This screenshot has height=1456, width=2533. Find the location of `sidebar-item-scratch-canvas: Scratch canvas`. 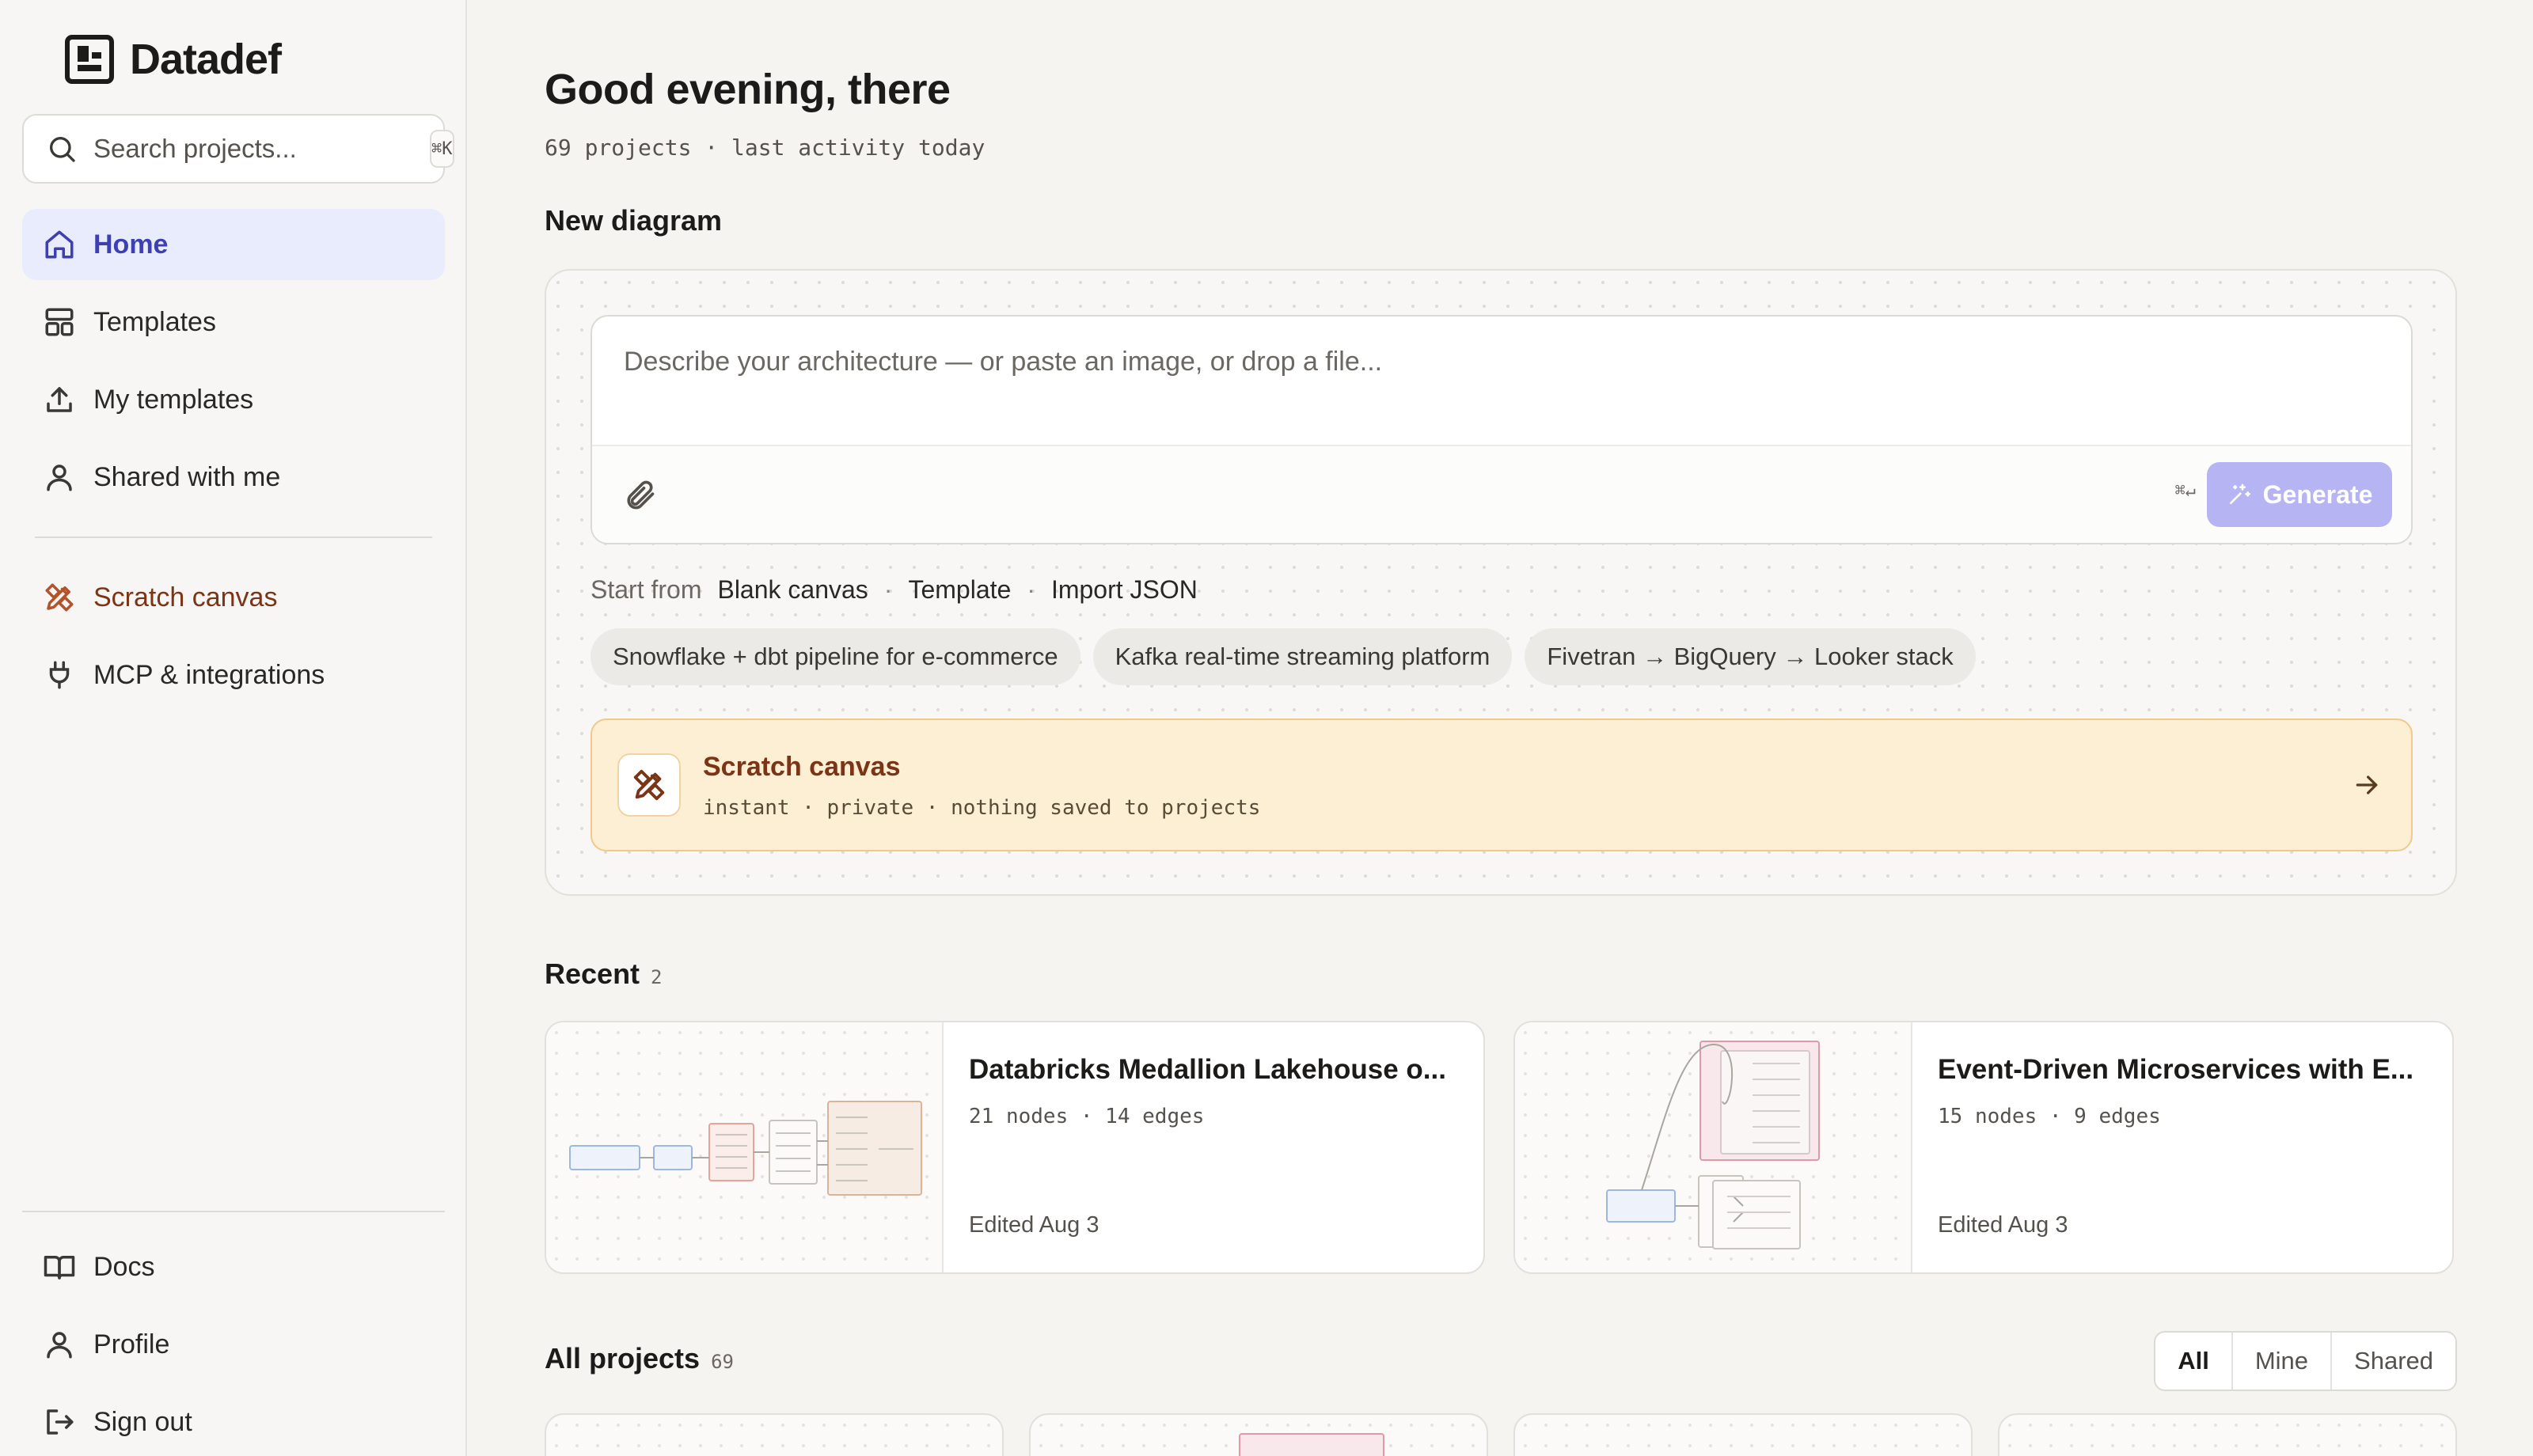

sidebar-item-scratch-canvas: Scratch canvas is located at coordinates (233, 597).